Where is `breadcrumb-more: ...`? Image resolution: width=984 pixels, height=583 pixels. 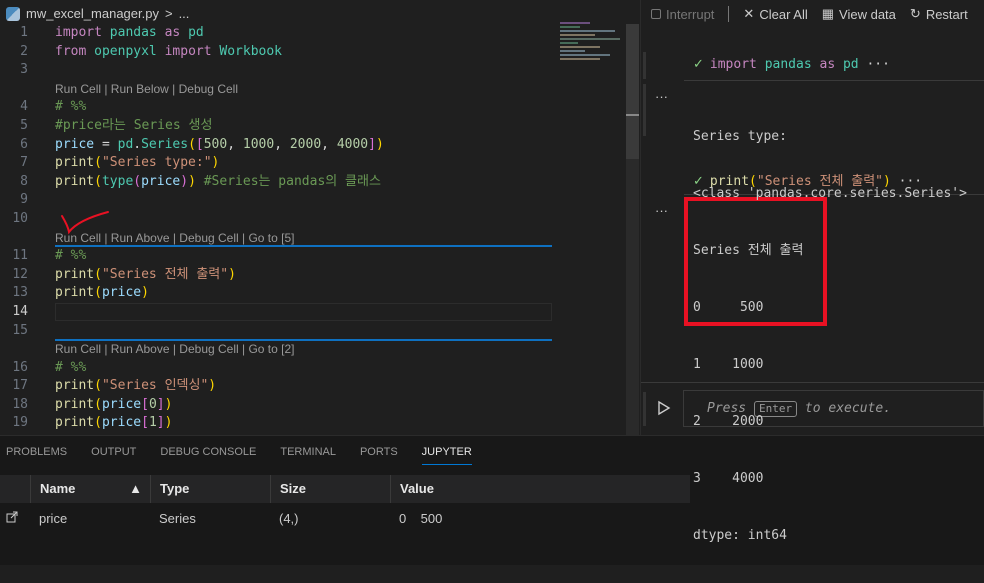 breadcrumb-more: ... is located at coordinates (184, 13).